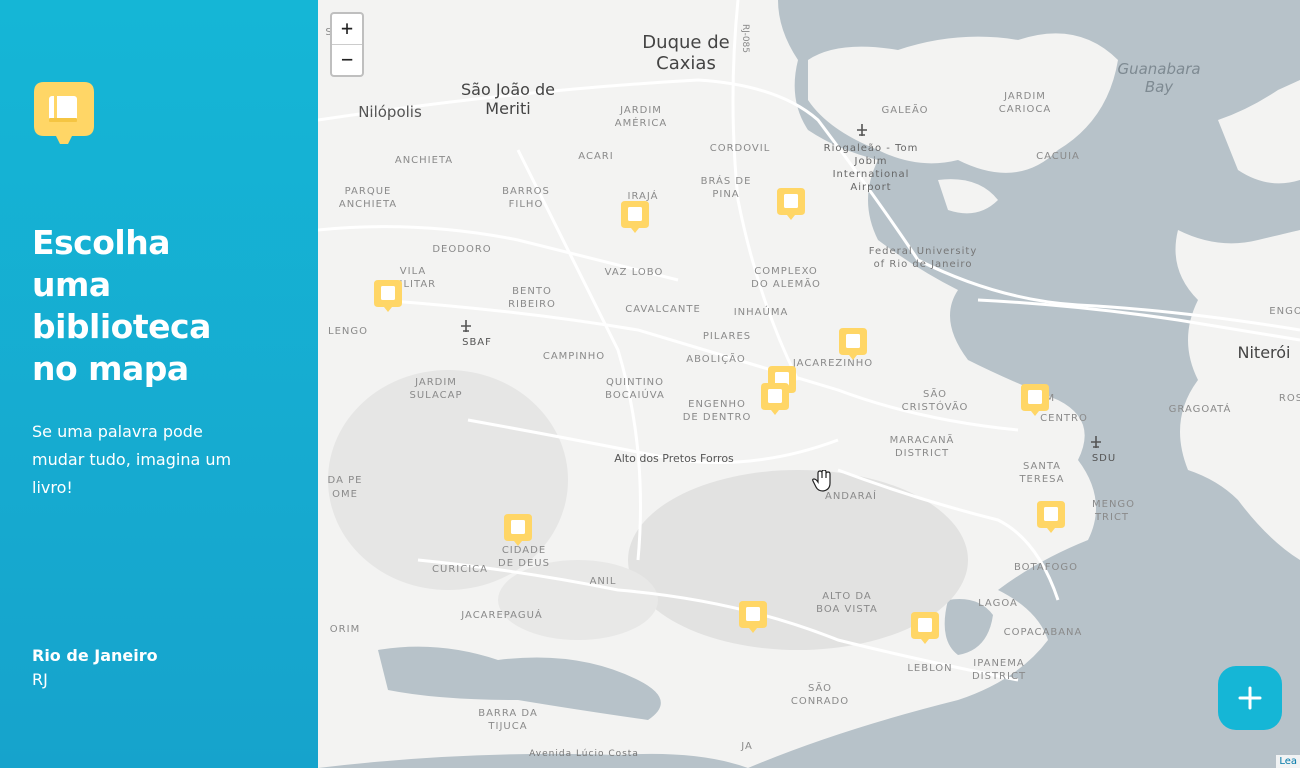 The width and height of the screenshot is (1300, 768). I want to click on map-label-engo: ENGO, so click(1284, 311).